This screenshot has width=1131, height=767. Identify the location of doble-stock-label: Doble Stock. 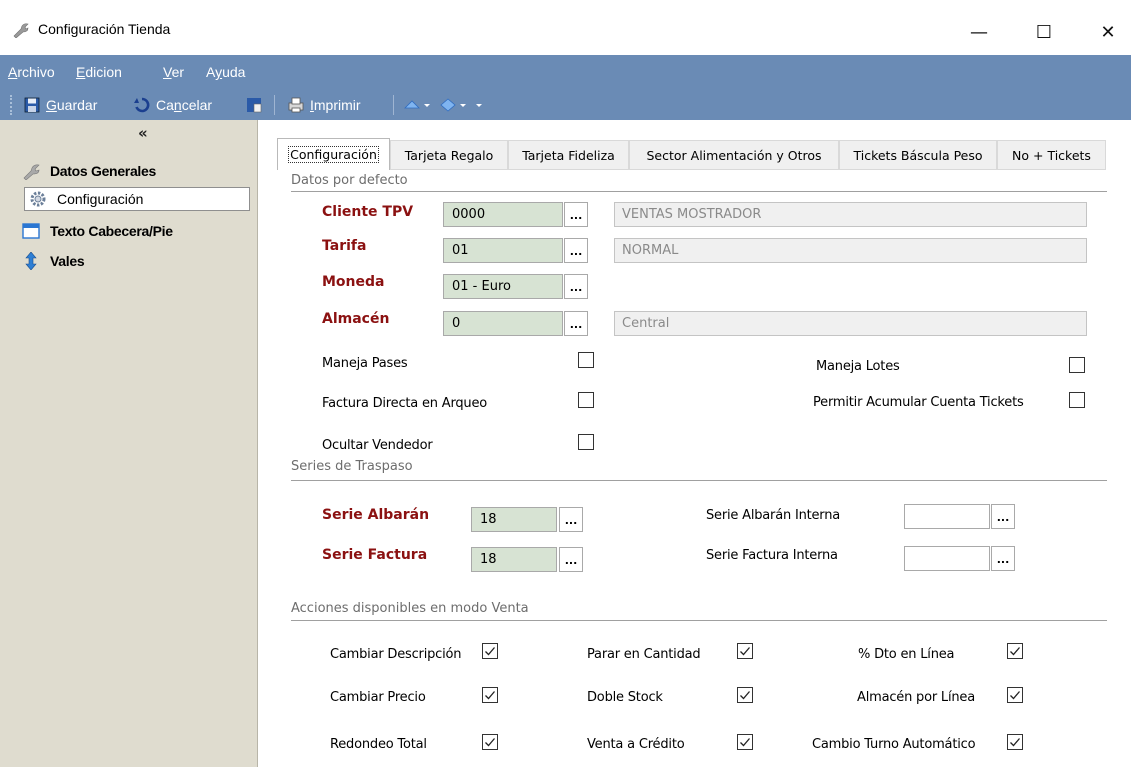
(625, 697).